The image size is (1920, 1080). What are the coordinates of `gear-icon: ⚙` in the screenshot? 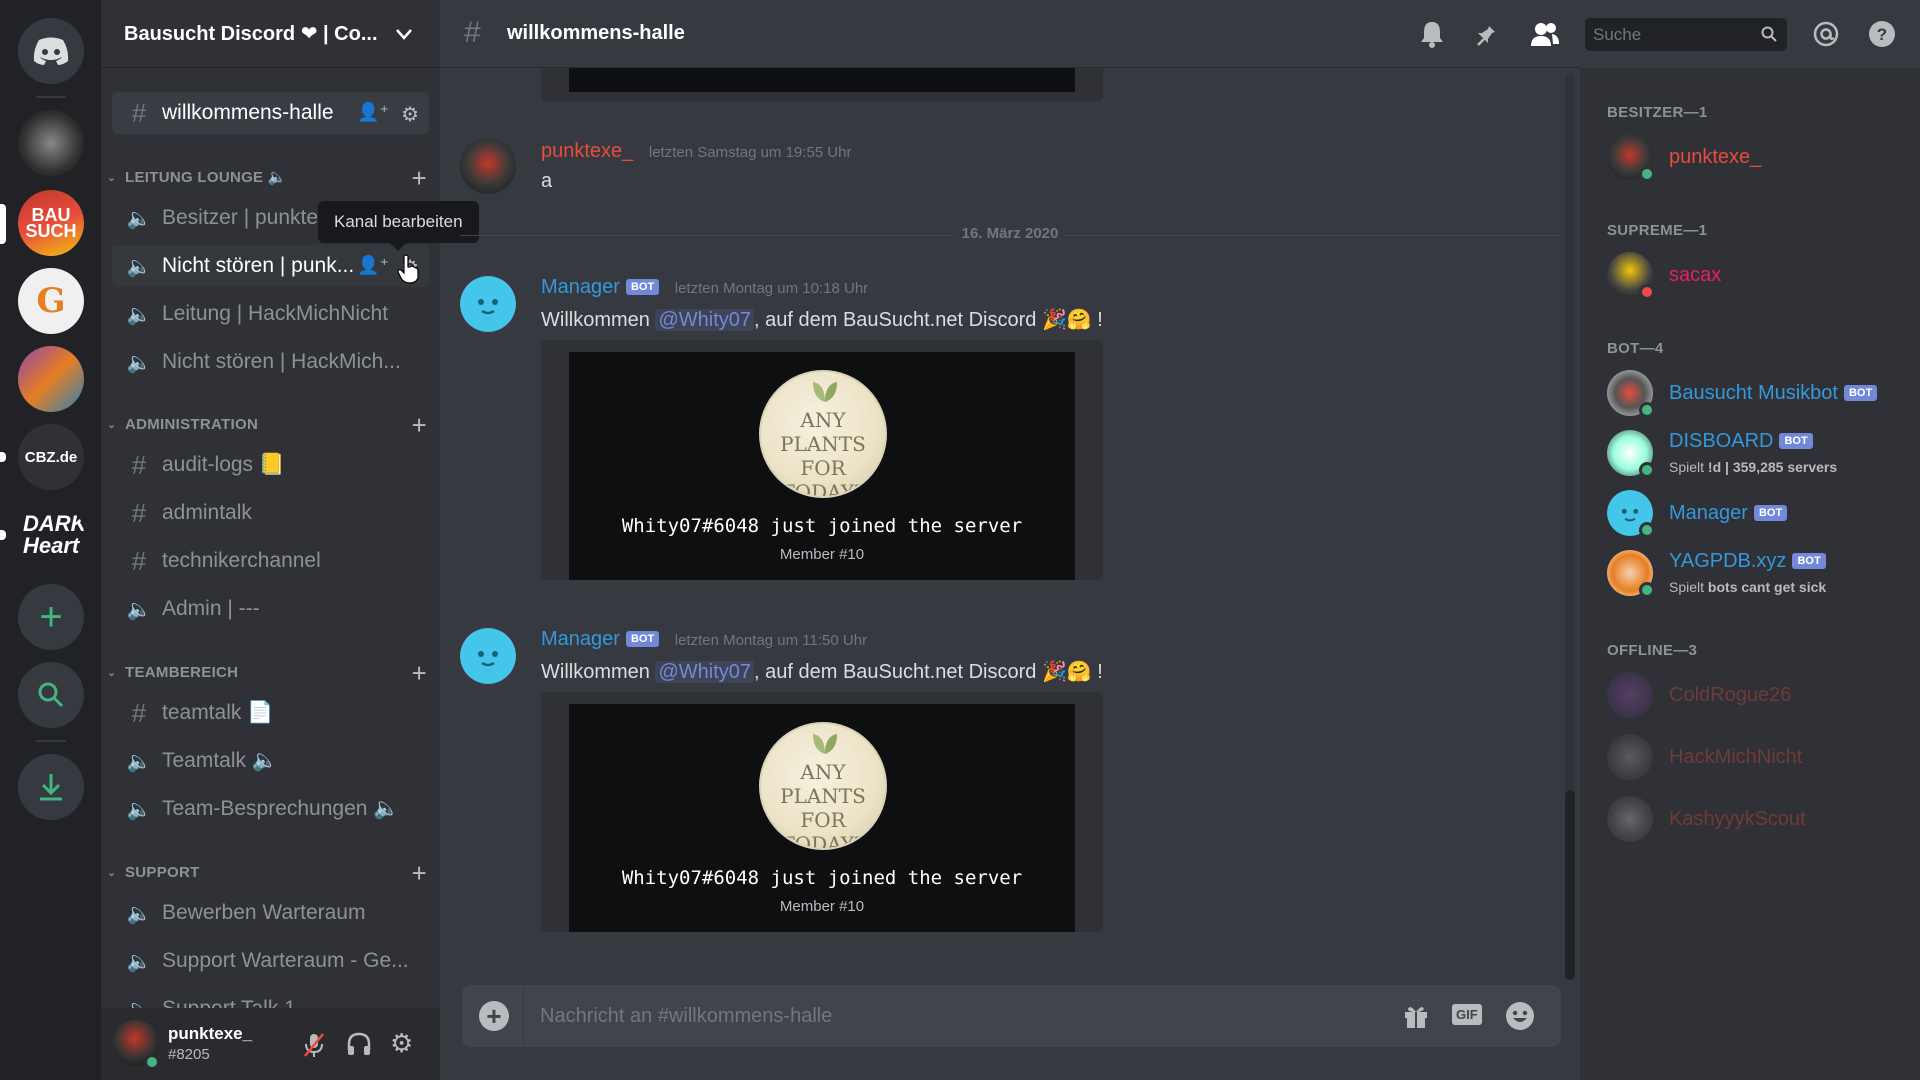 It's located at (410, 114).